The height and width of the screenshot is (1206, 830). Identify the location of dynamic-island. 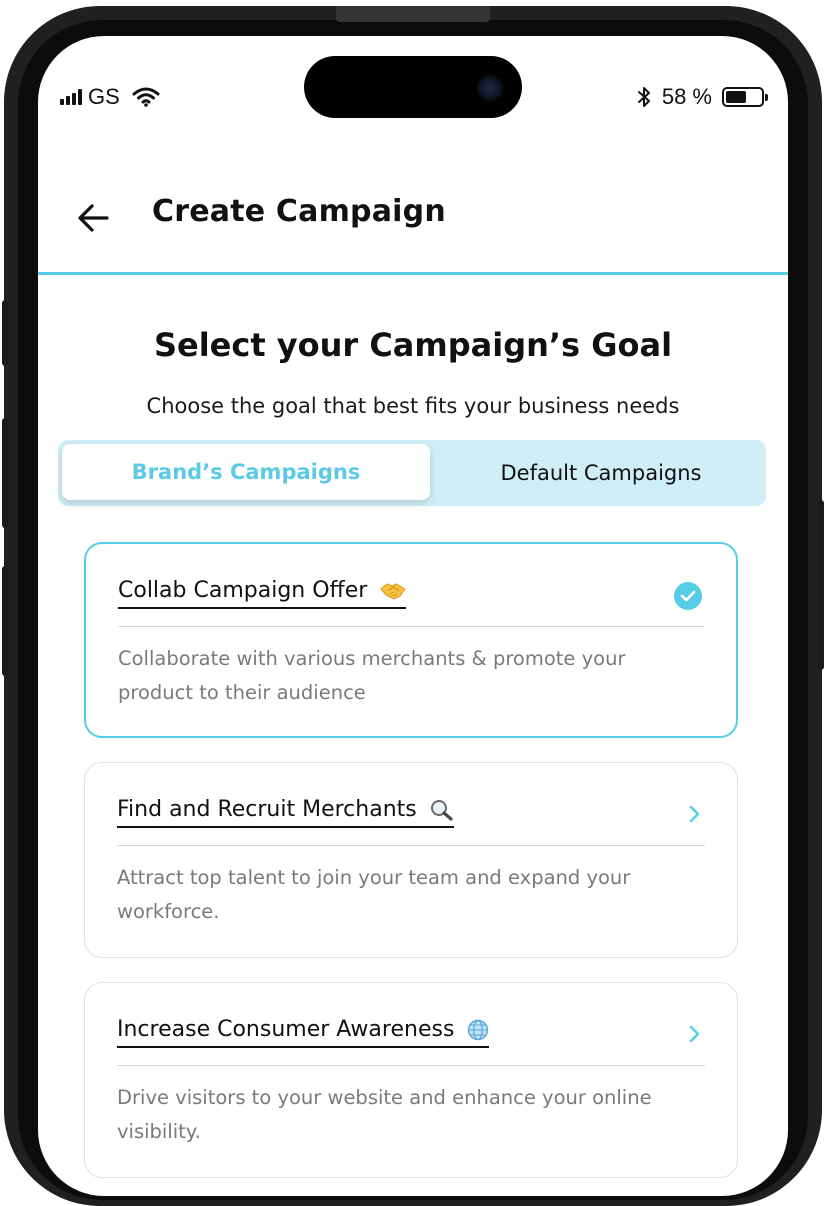
(413, 87).